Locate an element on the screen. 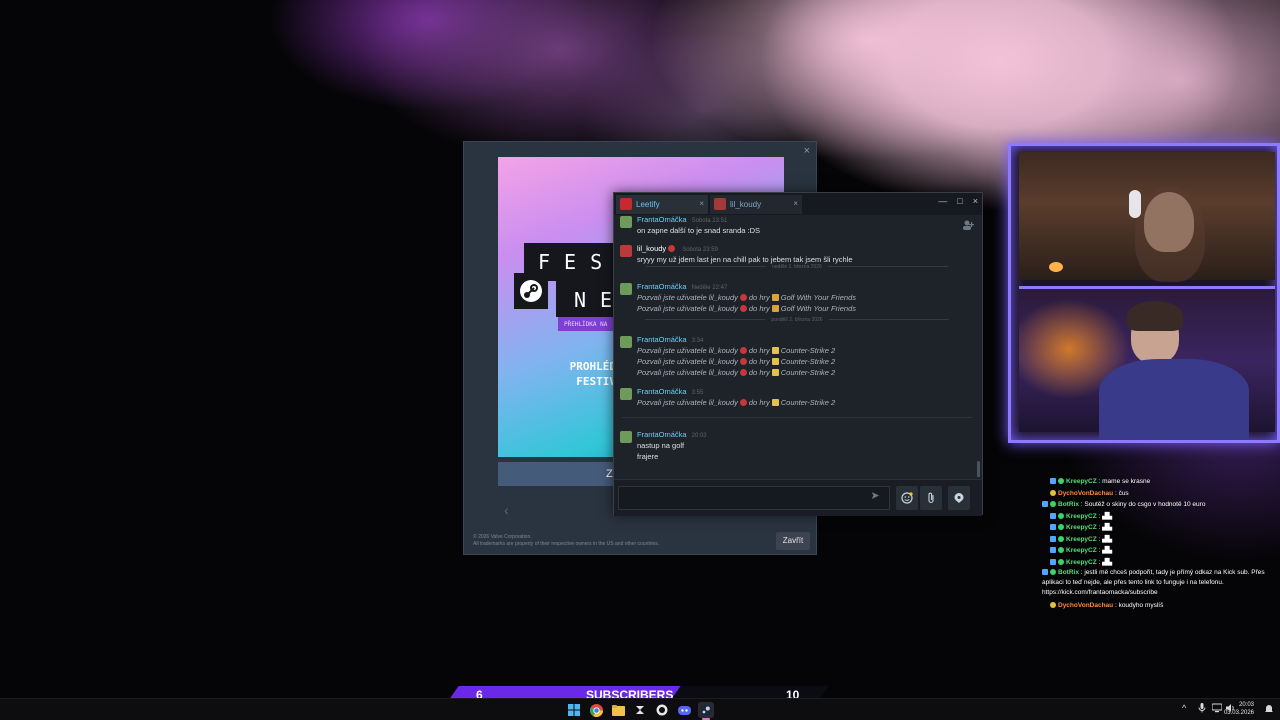  sender-name: FrantaOmáčka 3:34 is located at coordinates (670, 339).